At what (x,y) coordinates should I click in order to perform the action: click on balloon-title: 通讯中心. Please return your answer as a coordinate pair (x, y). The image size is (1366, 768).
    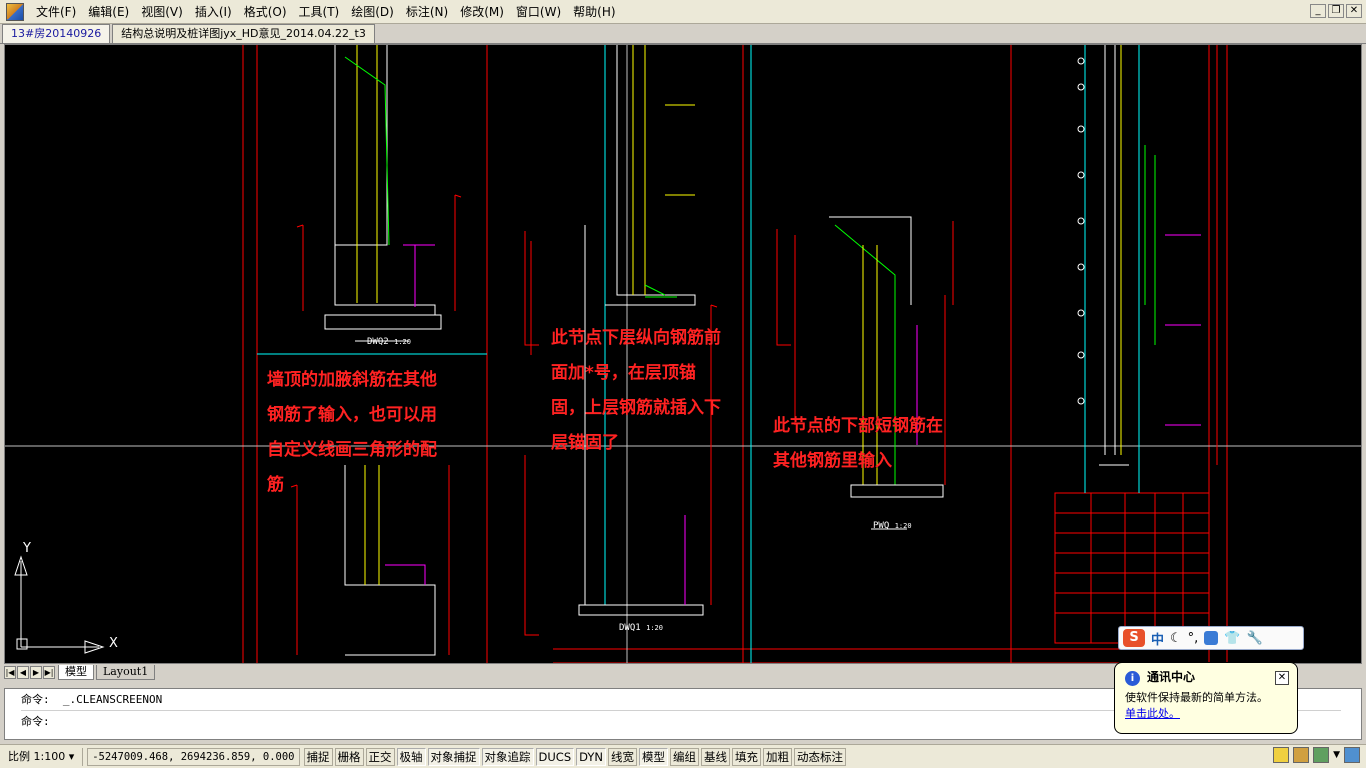
    Looking at the image, I should click on (1171, 677).